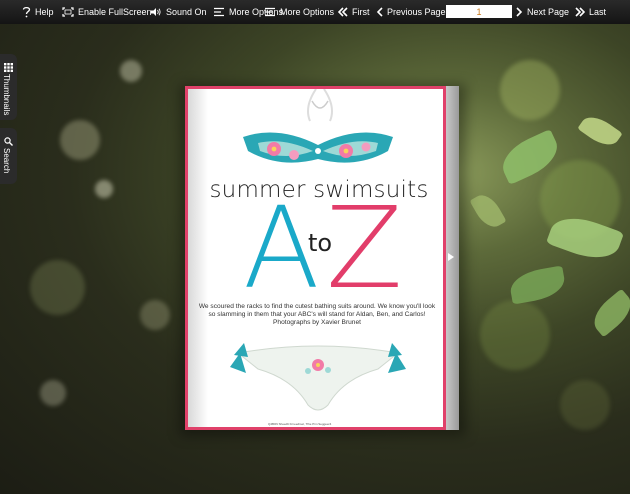  I want to click on help-icon, so click(26, 12).